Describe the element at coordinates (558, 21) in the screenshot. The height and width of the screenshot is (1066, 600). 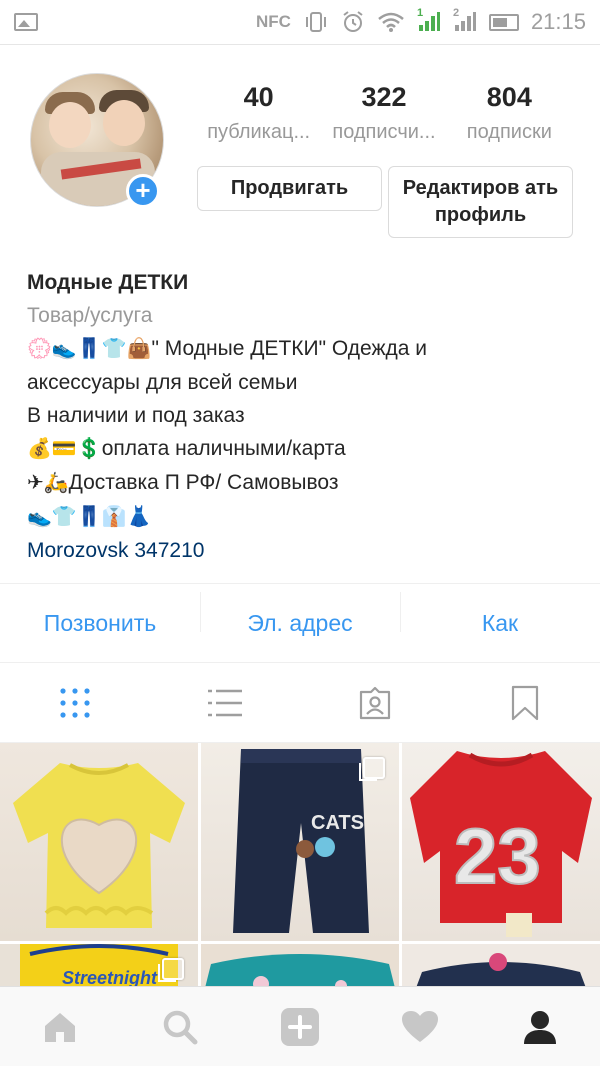
I see `clock: 21:15` at that location.